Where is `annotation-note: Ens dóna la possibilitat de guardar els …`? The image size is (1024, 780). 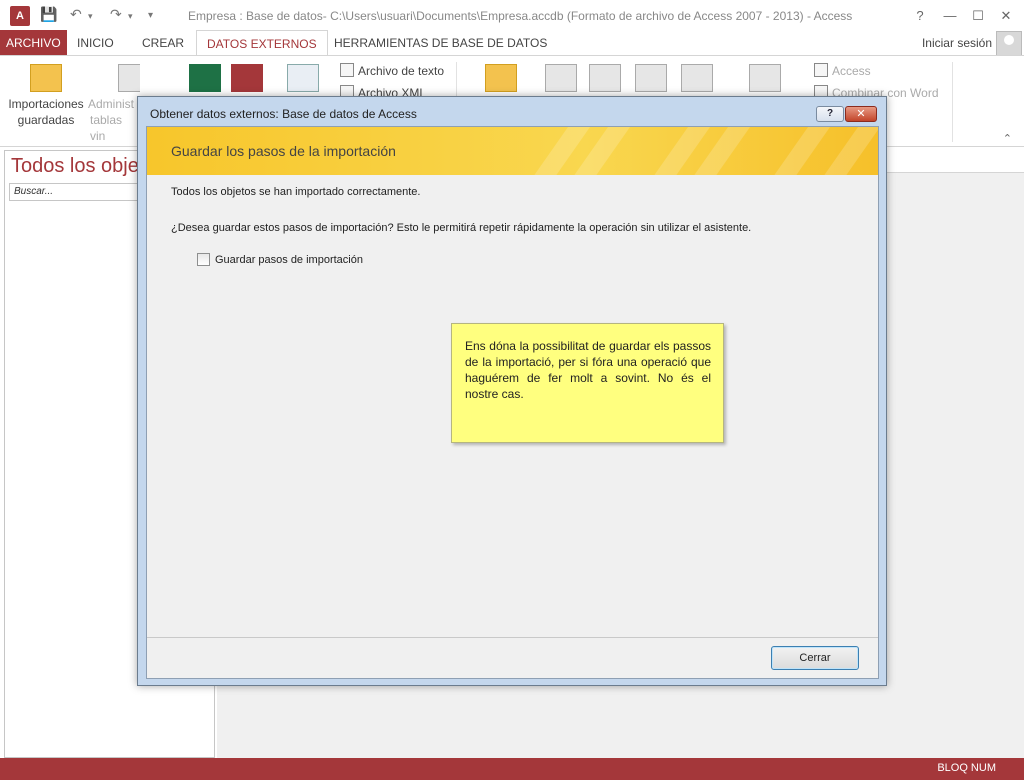
annotation-note: Ens dóna la possibilitat de guardar els … is located at coordinates (587, 383).